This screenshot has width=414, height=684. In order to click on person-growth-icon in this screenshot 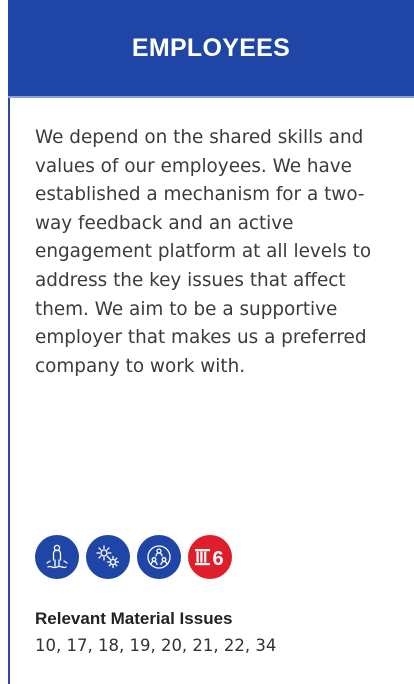, I will do `click(57, 557)`.